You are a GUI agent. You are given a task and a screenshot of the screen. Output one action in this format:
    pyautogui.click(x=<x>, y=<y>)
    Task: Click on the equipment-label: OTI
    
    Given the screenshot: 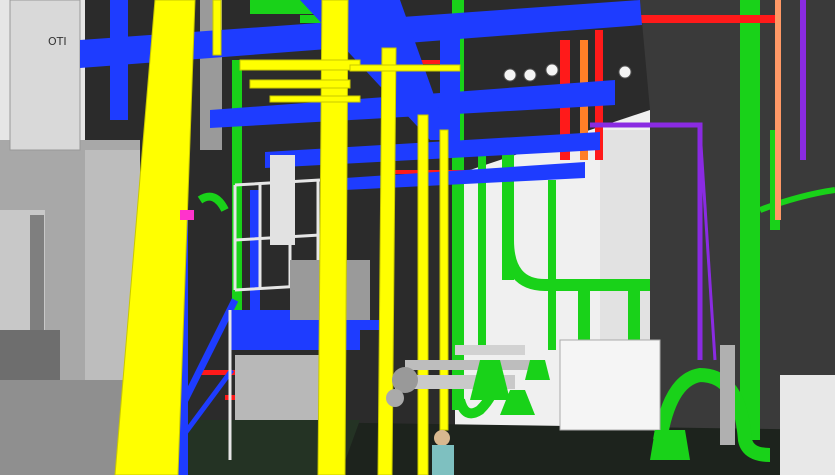 What is the action you would take?
    pyautogui.click(x=57, y=41)
    